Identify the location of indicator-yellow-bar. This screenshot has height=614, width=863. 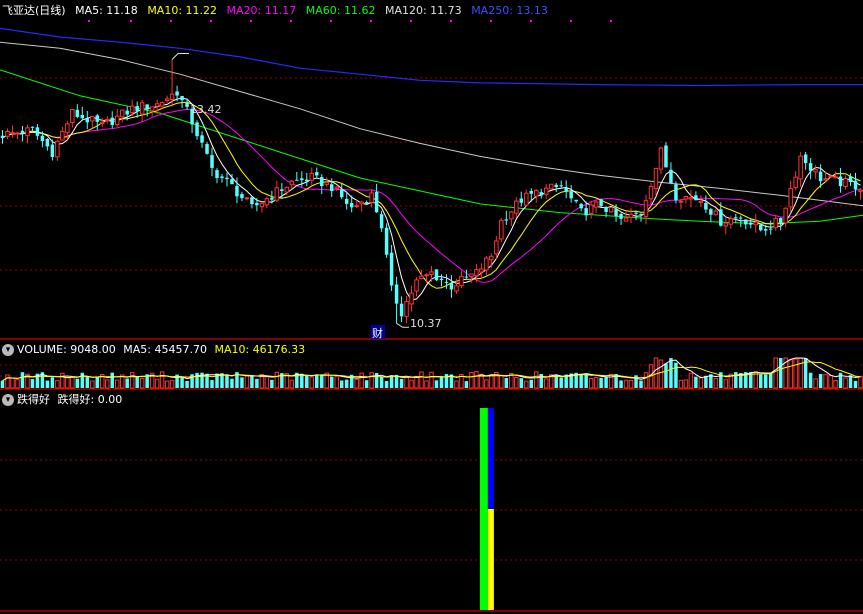
(490, 559).